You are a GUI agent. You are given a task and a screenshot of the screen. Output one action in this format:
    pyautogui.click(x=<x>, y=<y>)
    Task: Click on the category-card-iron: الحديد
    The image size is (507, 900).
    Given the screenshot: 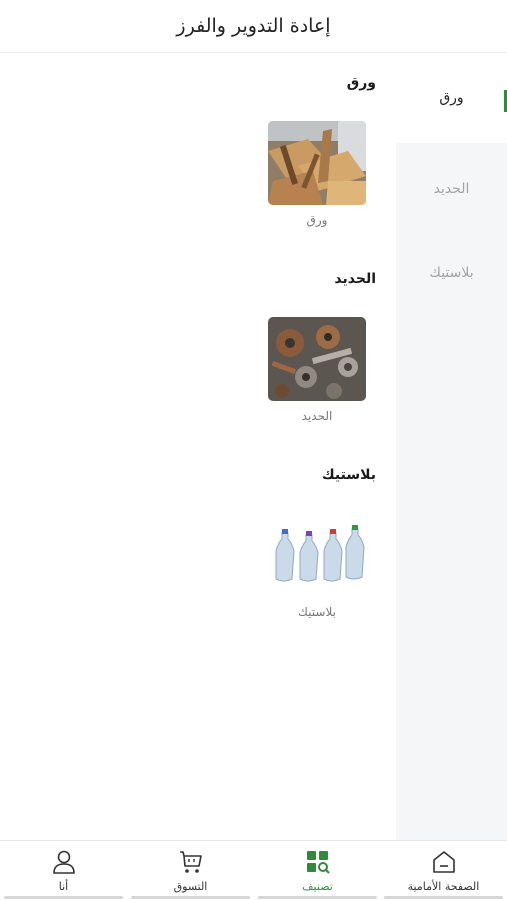 What is the action you would take?
    pyautogui.click(x=317, y=374)
    